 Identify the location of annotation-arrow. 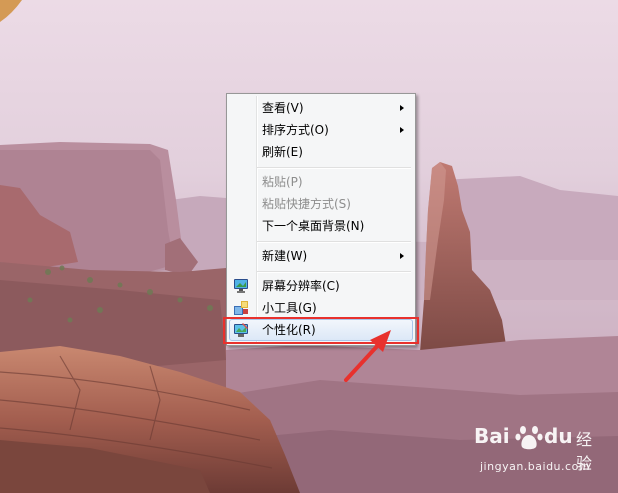
(367, 356).